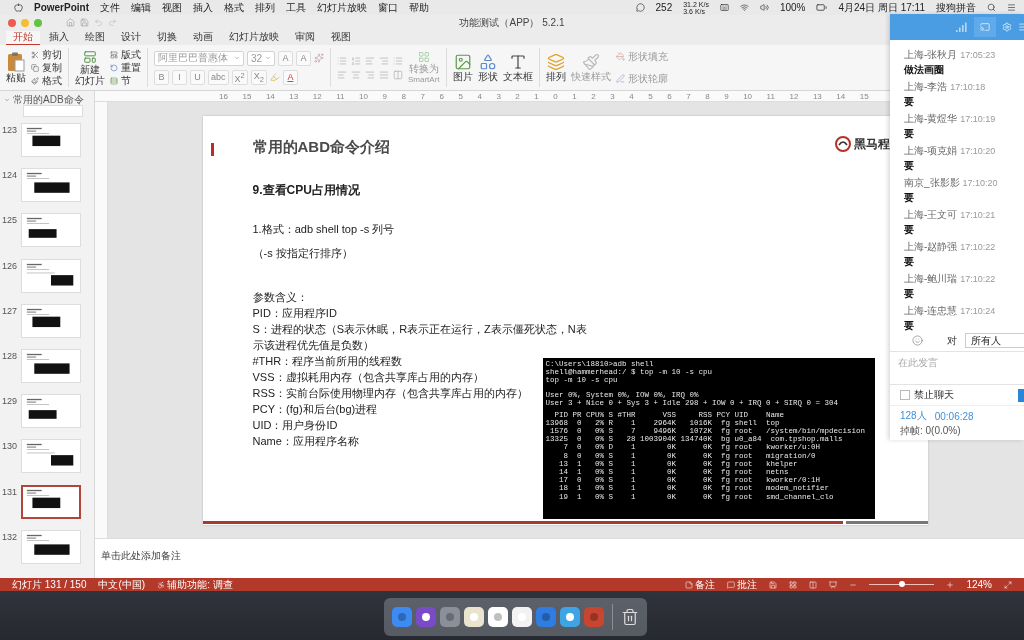 Image resolution: width=1024 pixels, height=640 pixels. Describe the element at coordinates (59, 38) in the screenshot. I see `ribbon-tab: 插入` at that location.